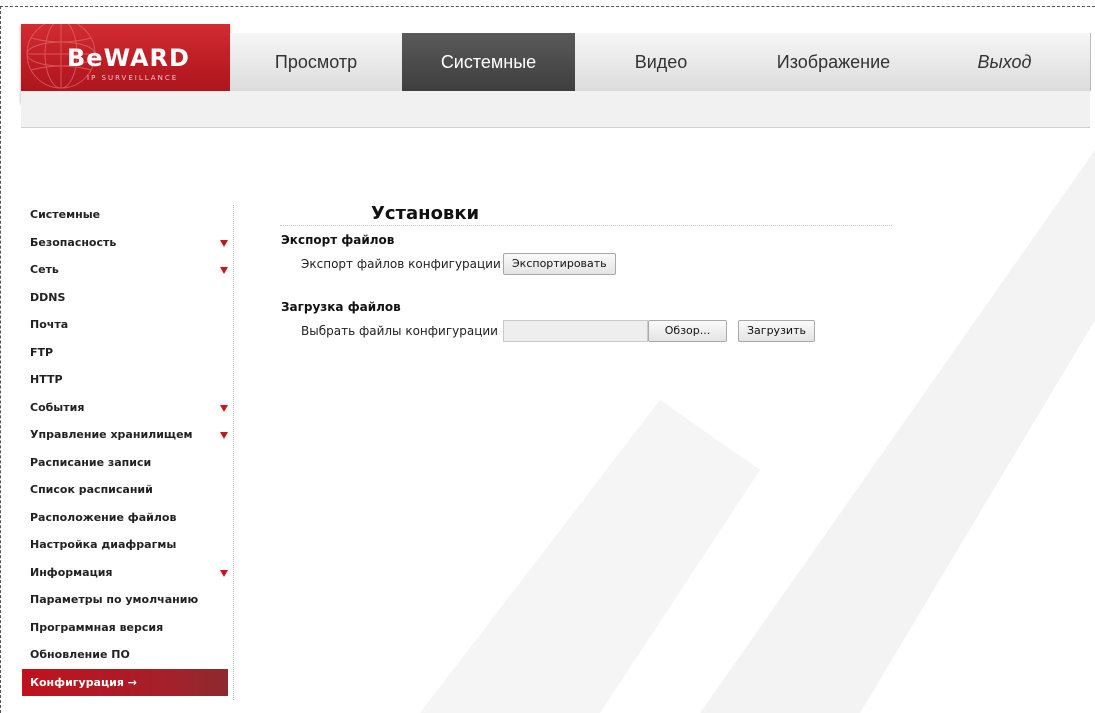 This screenshot has height=713, width=1095. What do you see at coordinates (48, 297) in the screenshot?
I see `sidebar-item-label: DDNS` at bounding box center [48, 297].